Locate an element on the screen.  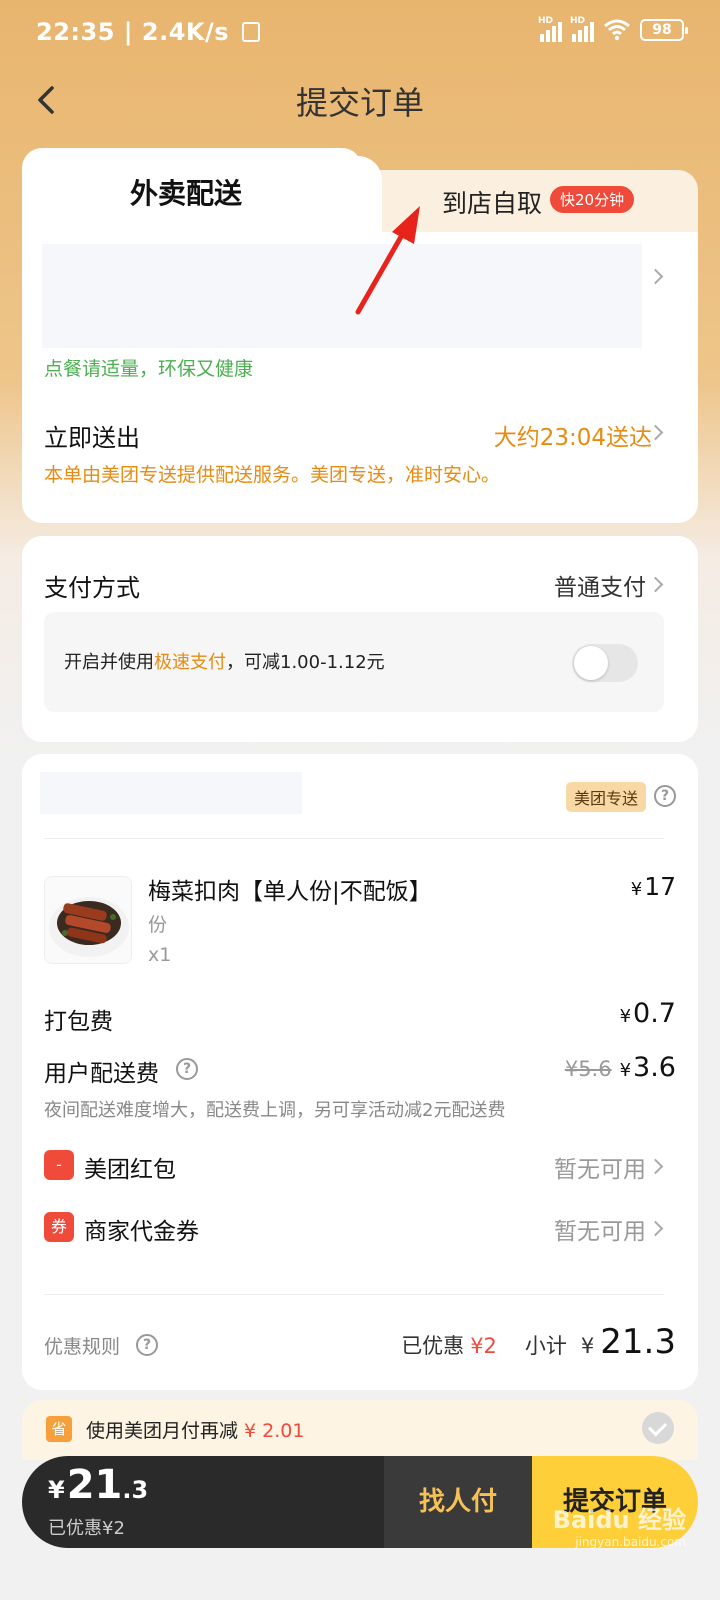
status-bar-right: HD HD 98 is located at coordinates (613, 29).